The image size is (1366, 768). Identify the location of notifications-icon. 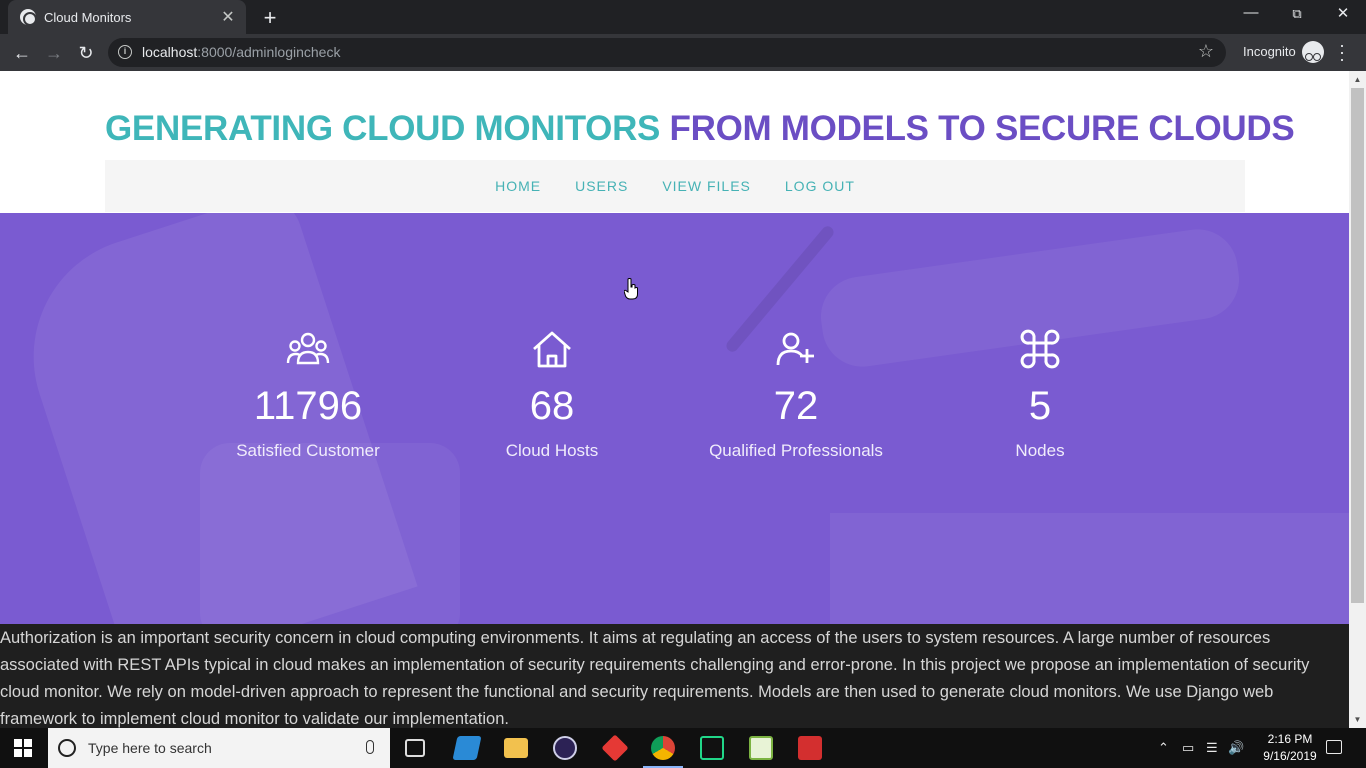
(1334, 747).